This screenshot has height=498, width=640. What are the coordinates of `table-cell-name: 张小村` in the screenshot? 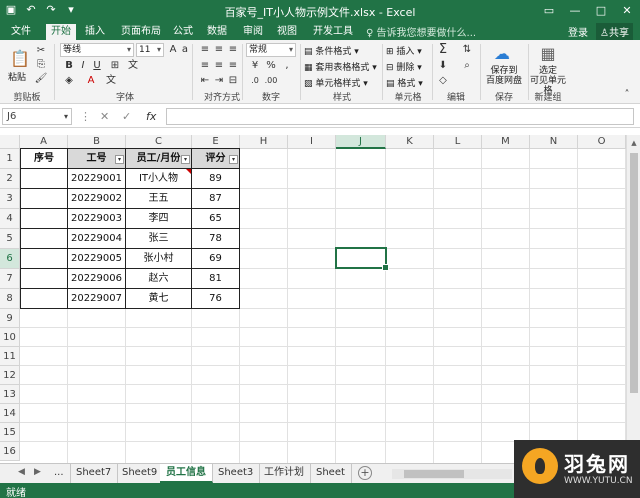 It's located at (158, 258).